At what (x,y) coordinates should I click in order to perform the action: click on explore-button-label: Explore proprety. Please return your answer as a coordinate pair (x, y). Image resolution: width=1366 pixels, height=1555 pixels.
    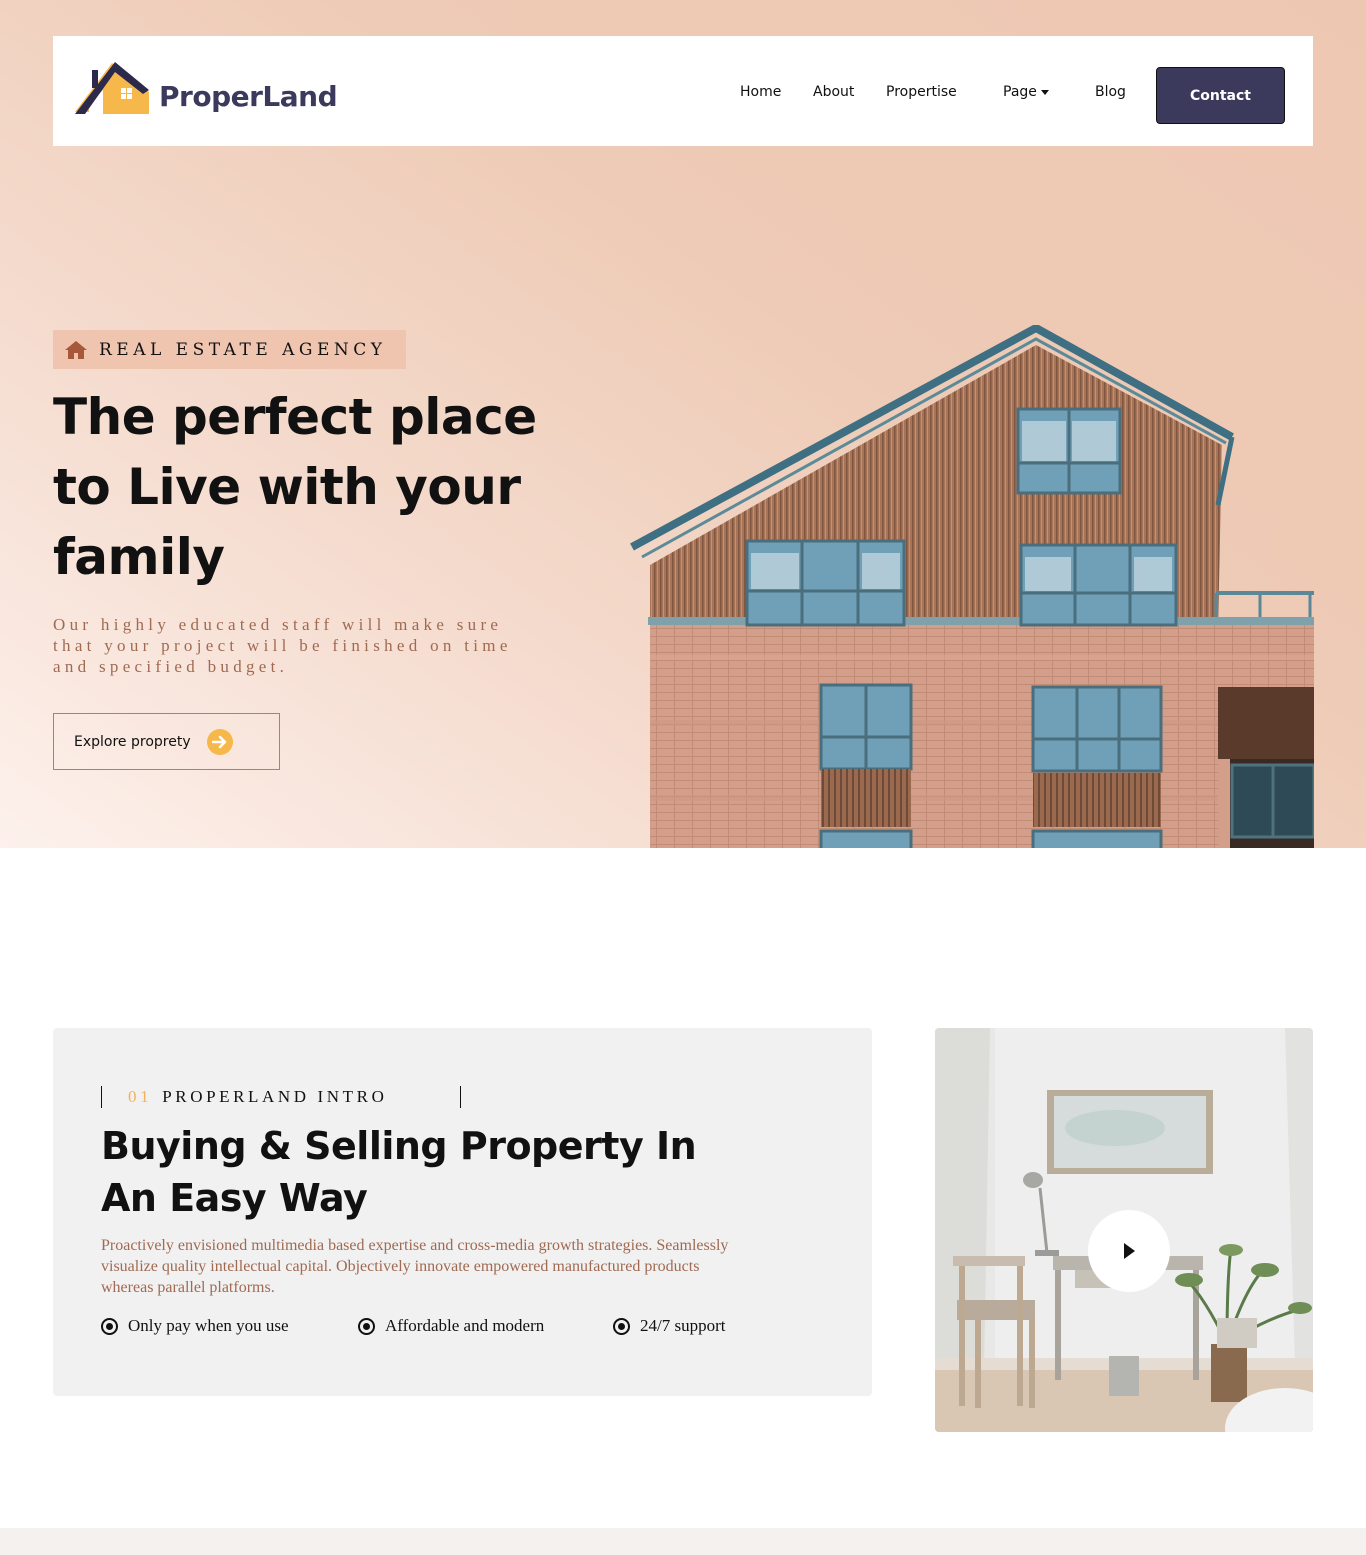
    Looking at the image, I should click on (132, 741).